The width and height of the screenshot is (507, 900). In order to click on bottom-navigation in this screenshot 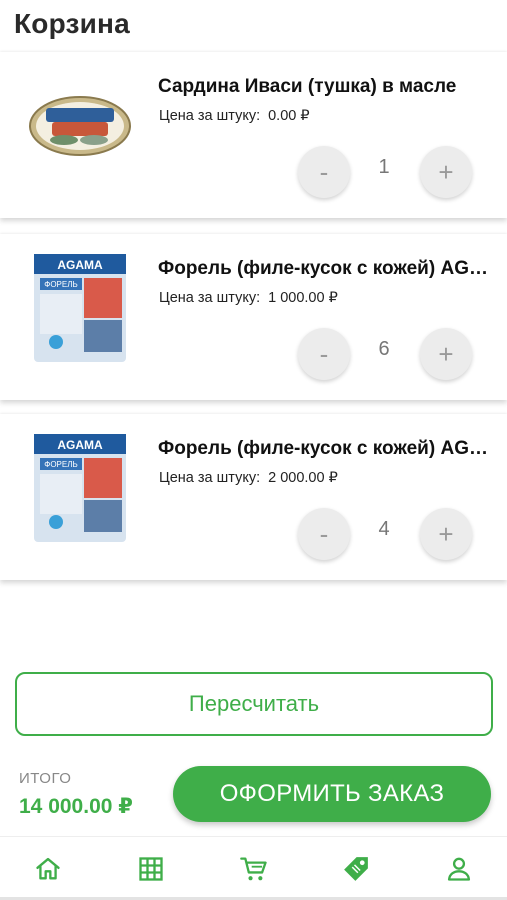, I will do `click(253, 868)`.